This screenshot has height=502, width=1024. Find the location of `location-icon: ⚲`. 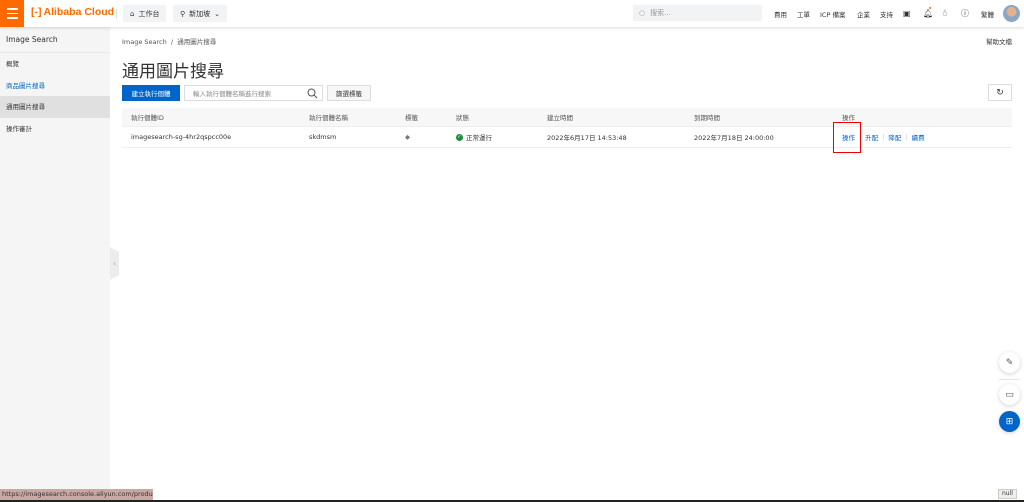

location-icon: ⚲ is located at coordinates (183, 13).